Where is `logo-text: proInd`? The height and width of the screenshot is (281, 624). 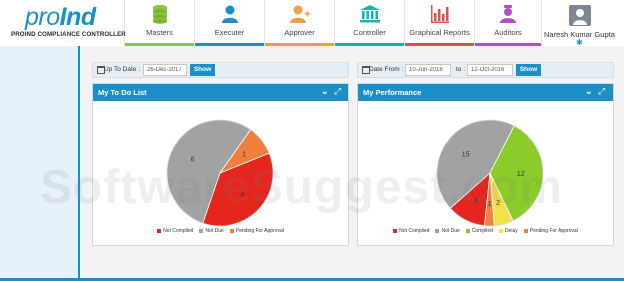 logo-text: proInd is located at coordinates (60, 17).